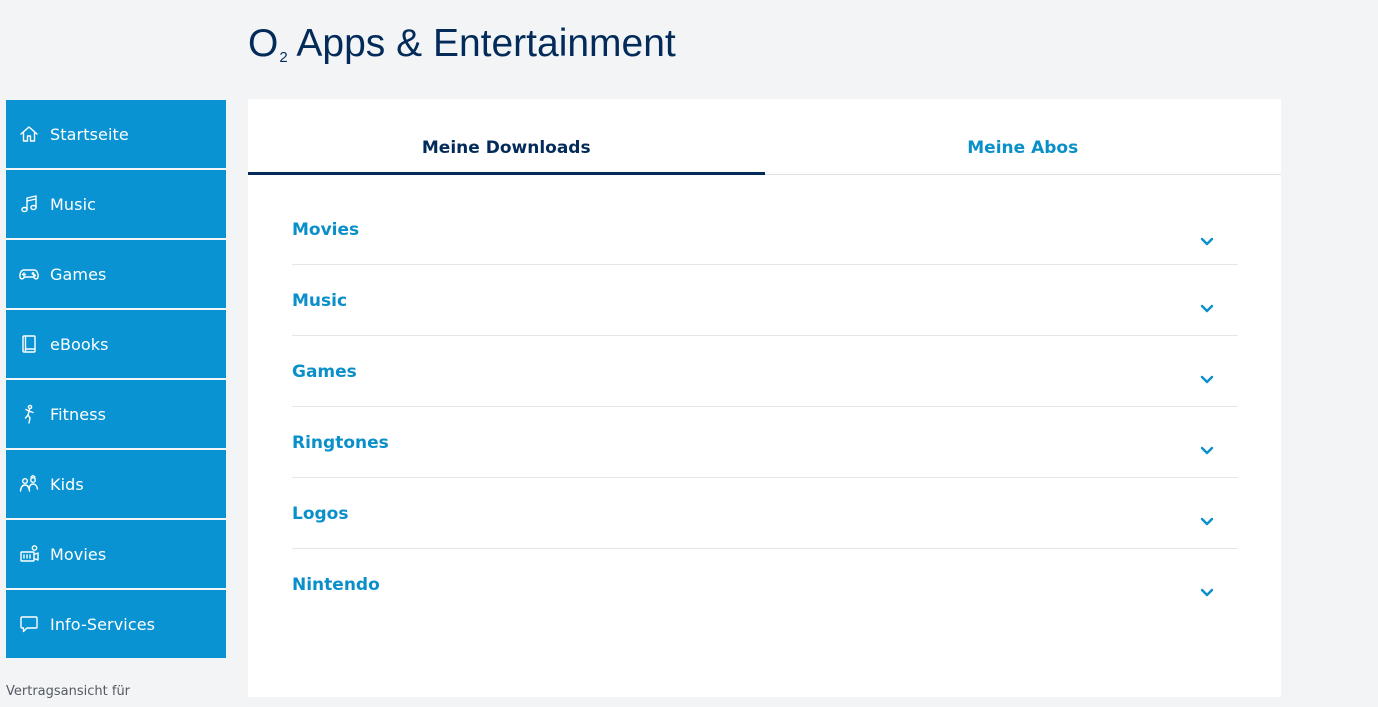  I want to click on sidebar-item-label: Info-Services, so click(103, 624).